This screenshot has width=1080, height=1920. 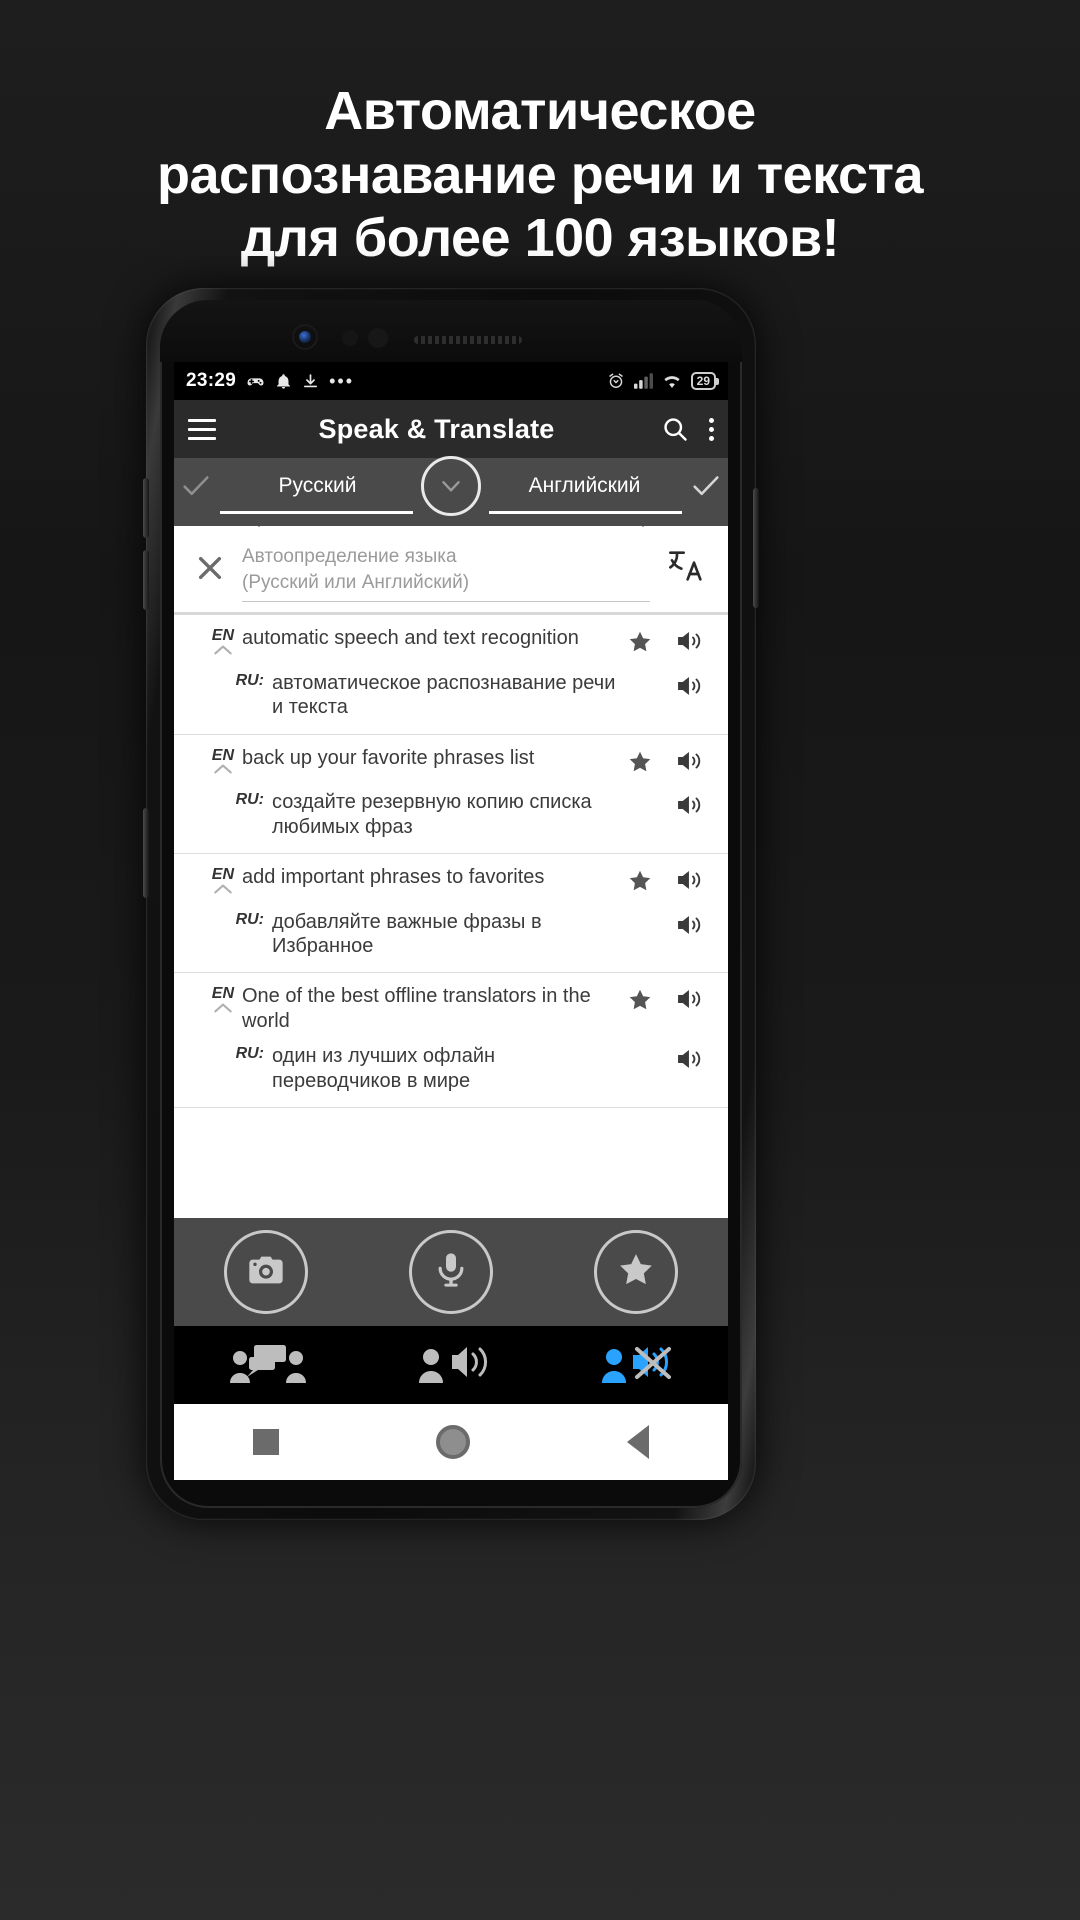 I want to click on power-button, so click(x=146, y=853).